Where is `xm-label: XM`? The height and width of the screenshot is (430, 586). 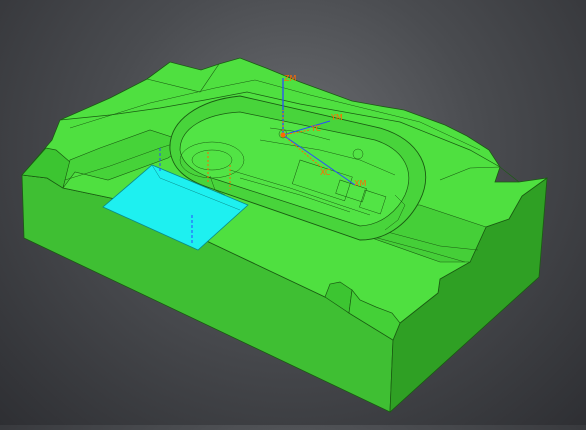 xm-label: XM is located at coordinates (360, 183).